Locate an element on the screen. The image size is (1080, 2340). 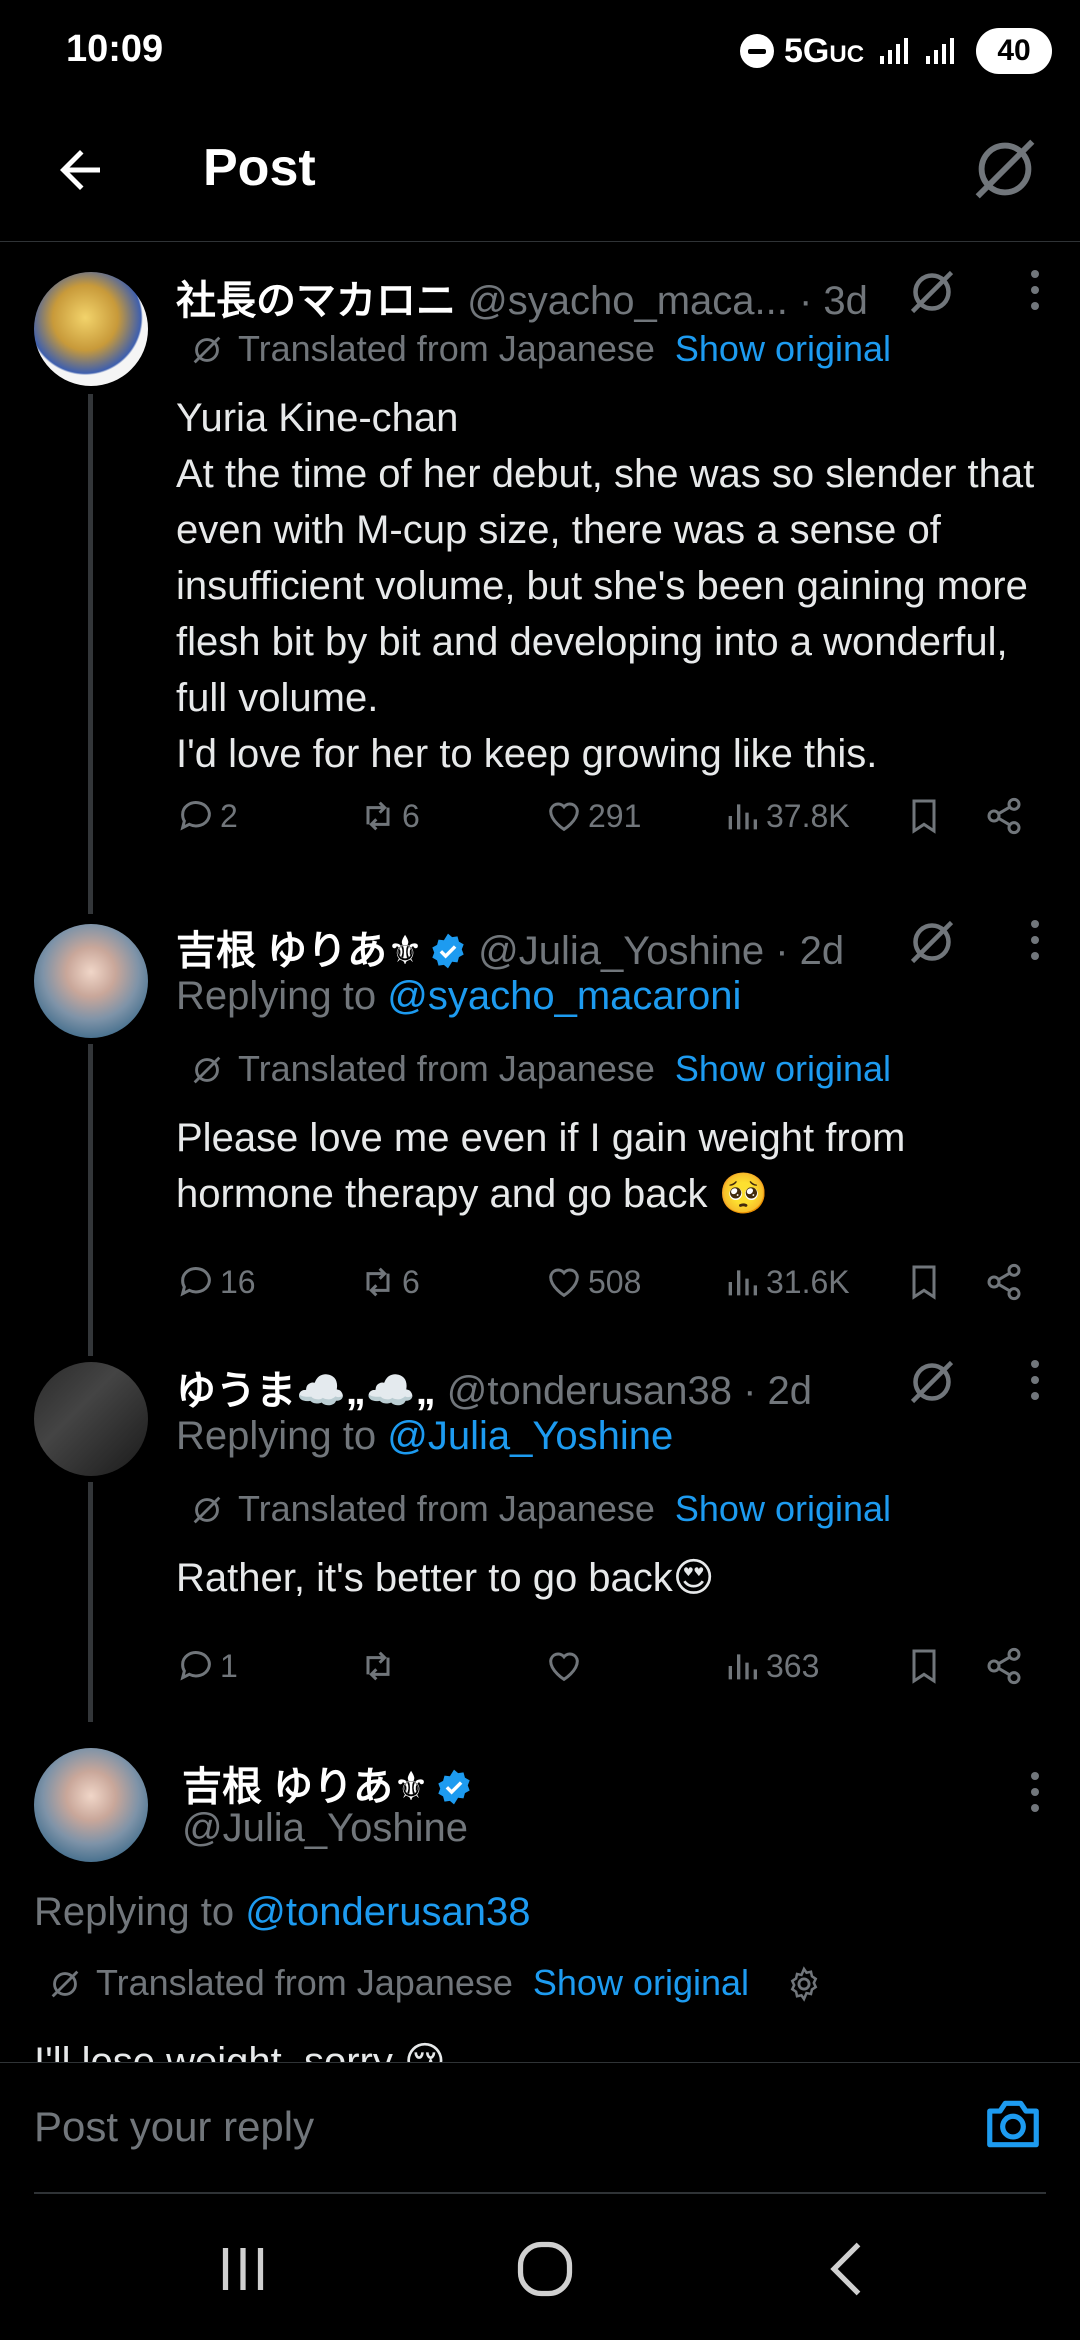
post-header: 社長のマカロニ @syacho_maca... · 3d is located at coordinates (522, 295).